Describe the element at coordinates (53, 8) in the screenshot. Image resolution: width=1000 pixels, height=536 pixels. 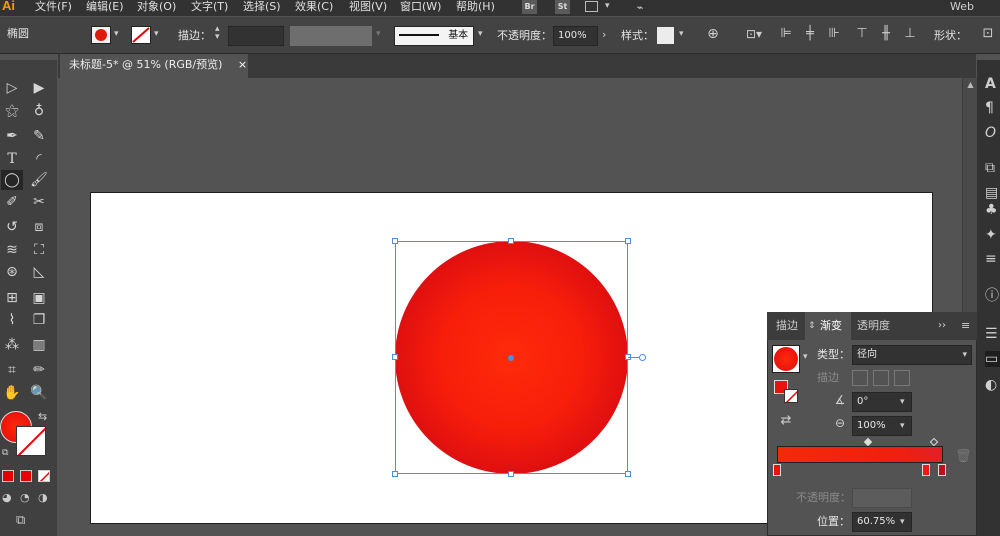
I see `menu-file: 文件(F)` at that location.